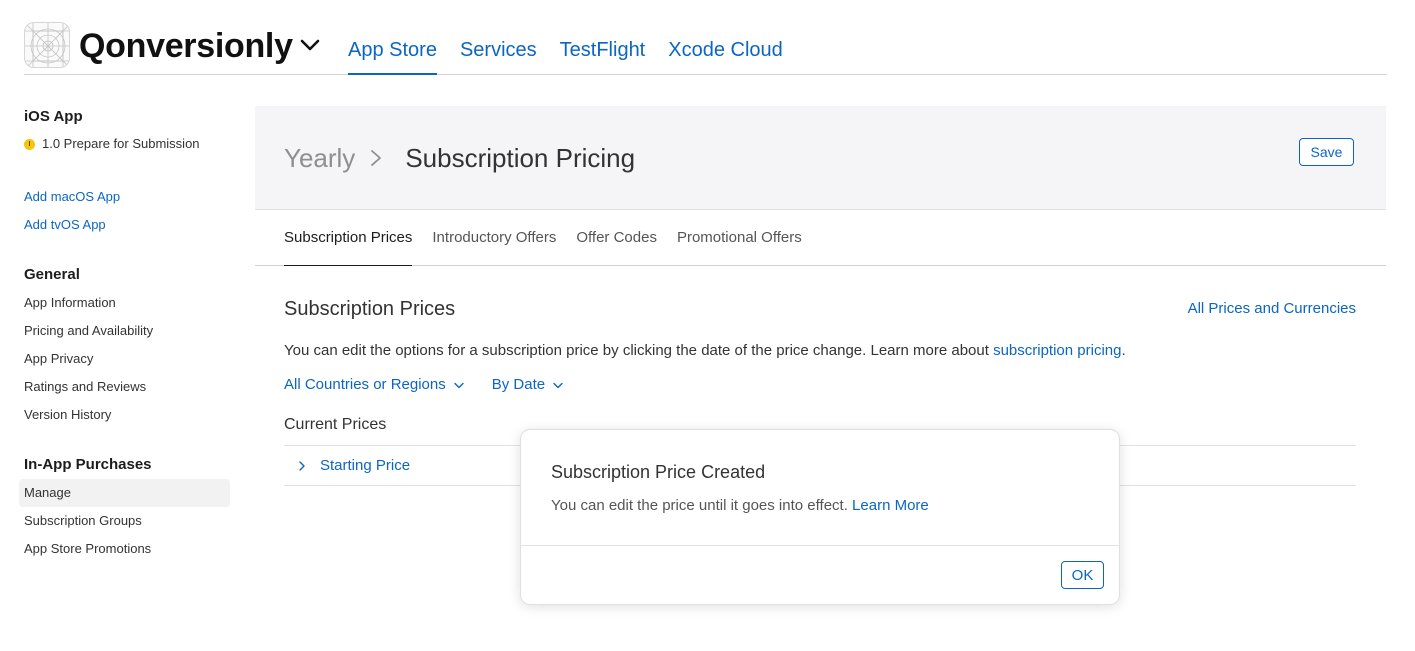 This screenshot has width=1415, height=651. Describe the element at coordinates (348, 238) in the screenshot. I see `tab-subscription-prices: Subscription Prices` at that location.